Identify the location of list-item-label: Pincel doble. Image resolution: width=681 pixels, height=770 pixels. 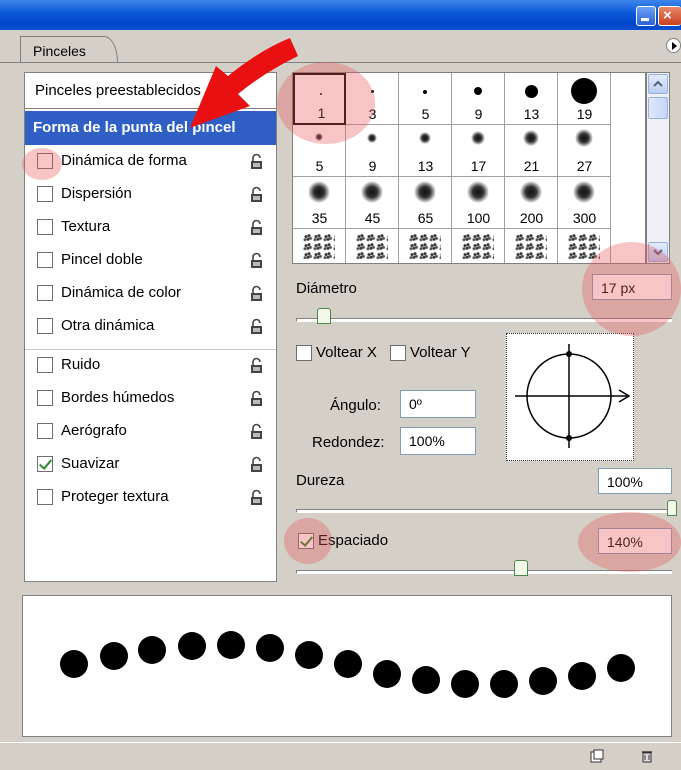
(102, 259).